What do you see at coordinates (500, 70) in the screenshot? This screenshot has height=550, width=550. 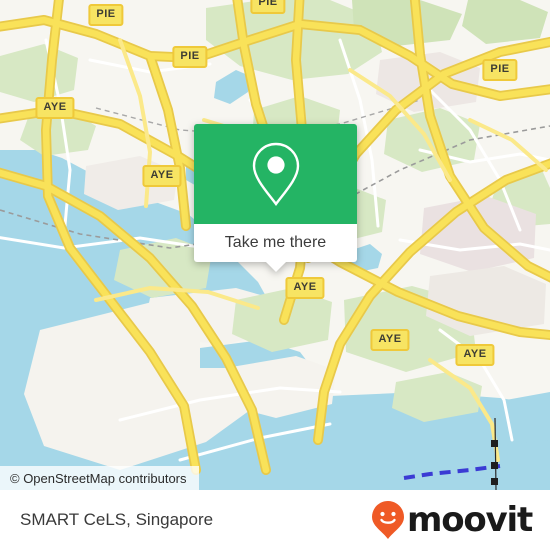 I see `road-shield-pie-4: PIE` at bounding box center [500, 70].